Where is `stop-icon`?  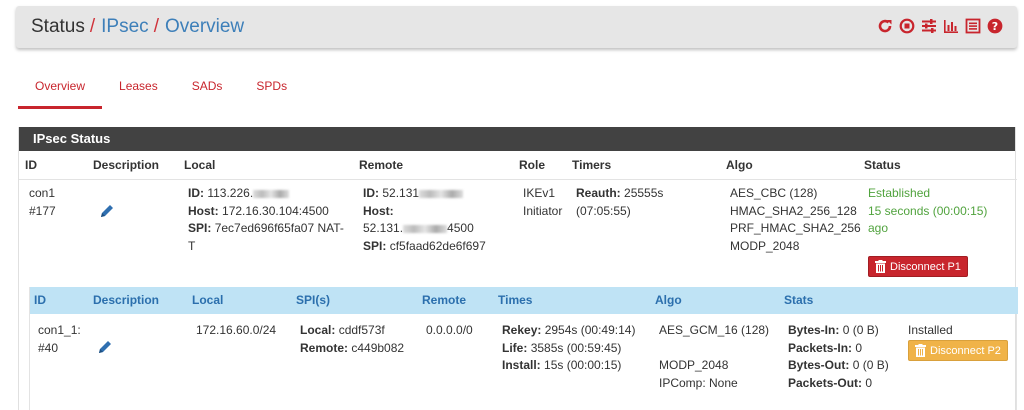
stop-icon is located at coordinates (907, 26).